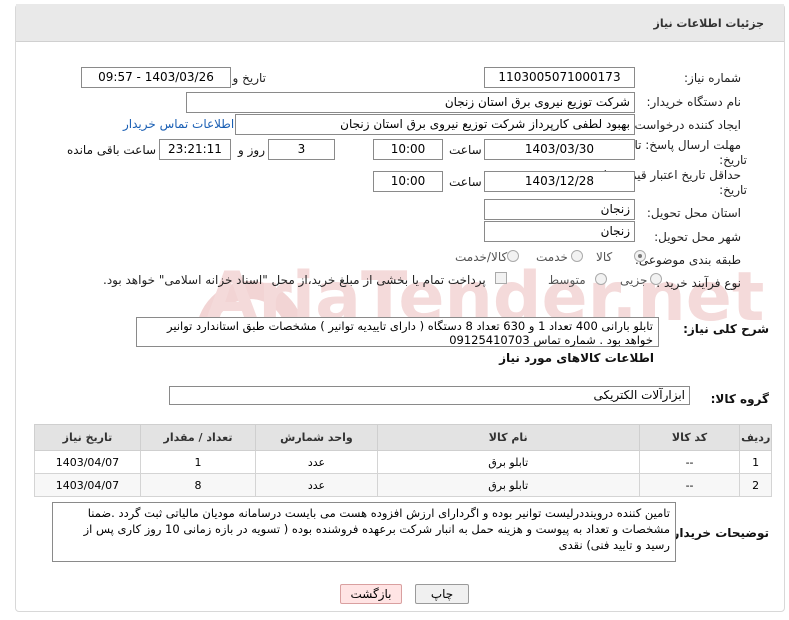 The image size is (789, 620). I want to click on table-row: 1 -- تابلو برق عدد 1 1403/04/07, so click(403, 462).